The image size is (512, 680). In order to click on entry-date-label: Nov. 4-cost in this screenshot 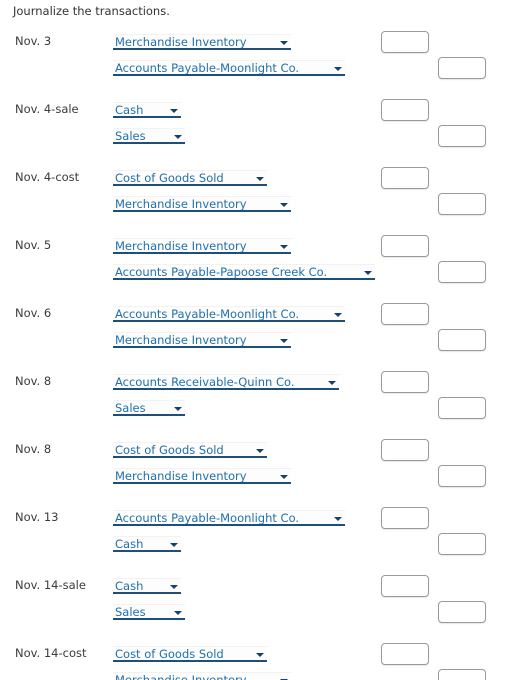, I will do `click(47, 177)`.